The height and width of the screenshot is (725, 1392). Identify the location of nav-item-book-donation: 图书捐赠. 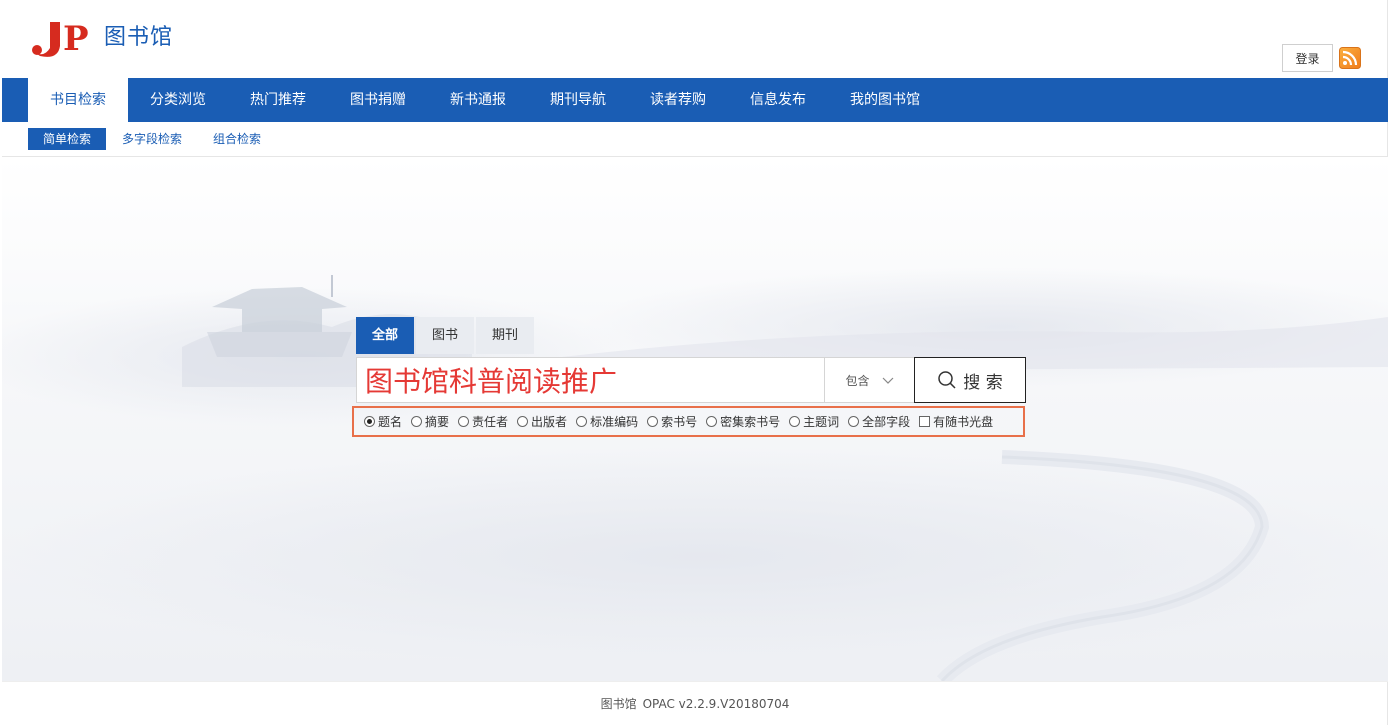
(378, 100).